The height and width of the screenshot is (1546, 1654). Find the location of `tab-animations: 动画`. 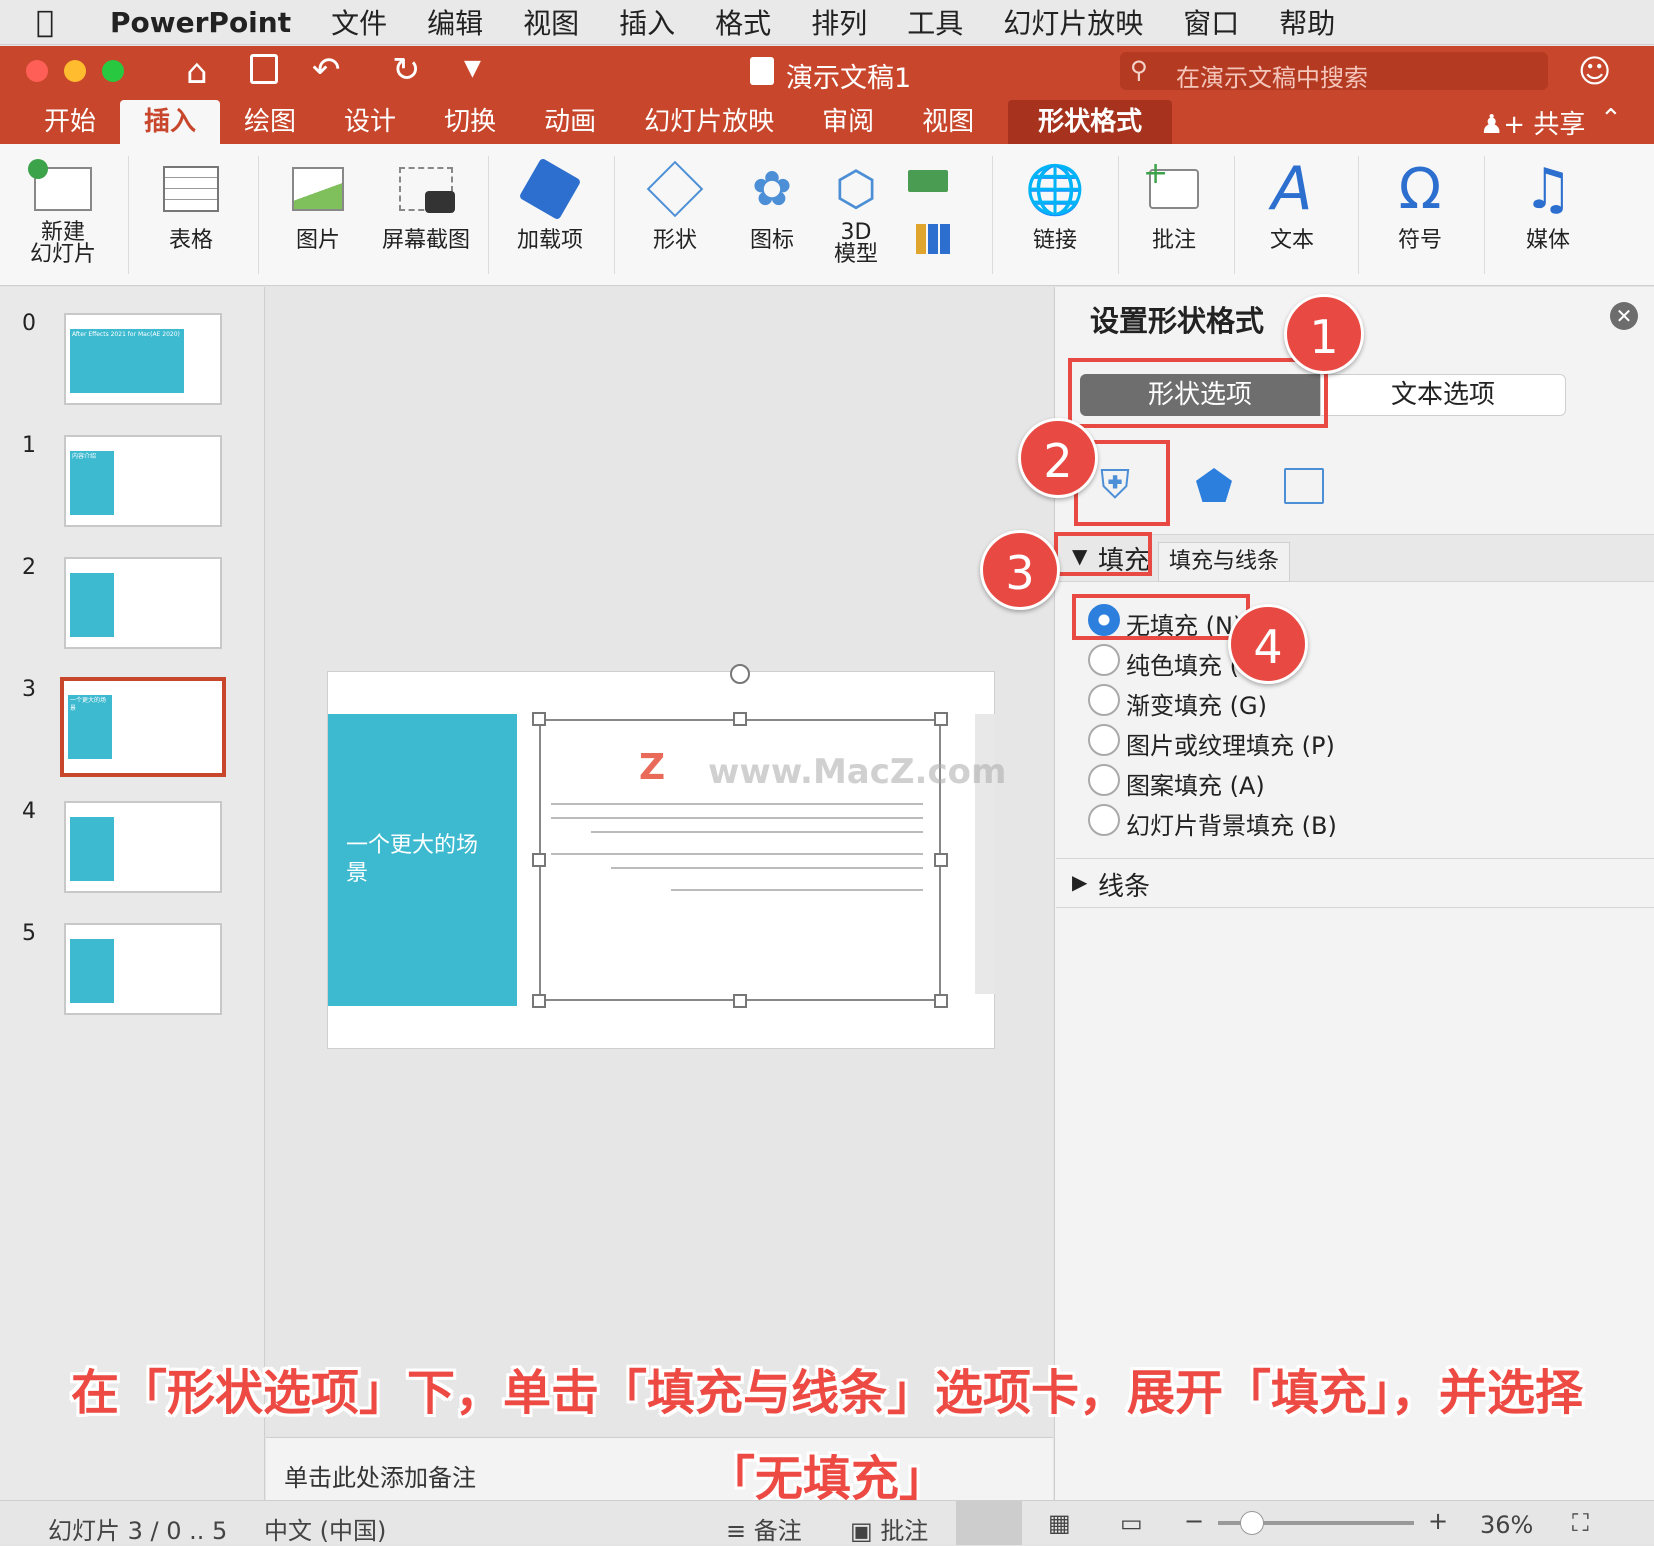

tab-animations: 动画 is located at coordinates (570, 122).